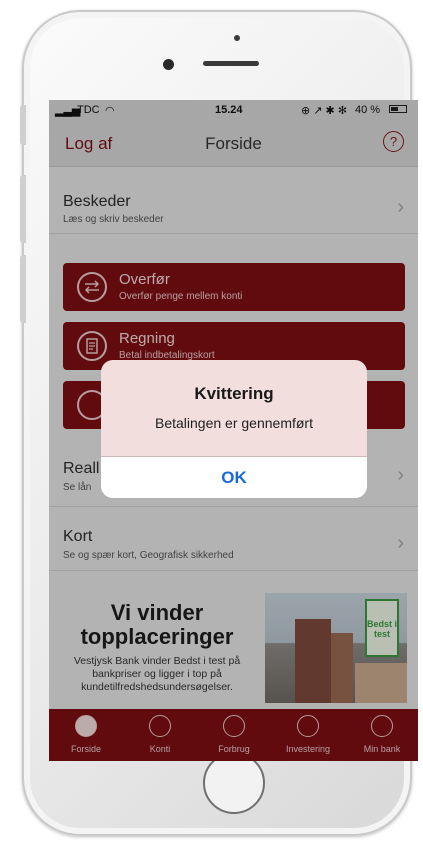 This screenshot has height=843, width=423. What do you see at coordinates (234, 423) in the screenshot?
I see `alert-message: Betalingen er gennemført` at bounding box center [234, 423].